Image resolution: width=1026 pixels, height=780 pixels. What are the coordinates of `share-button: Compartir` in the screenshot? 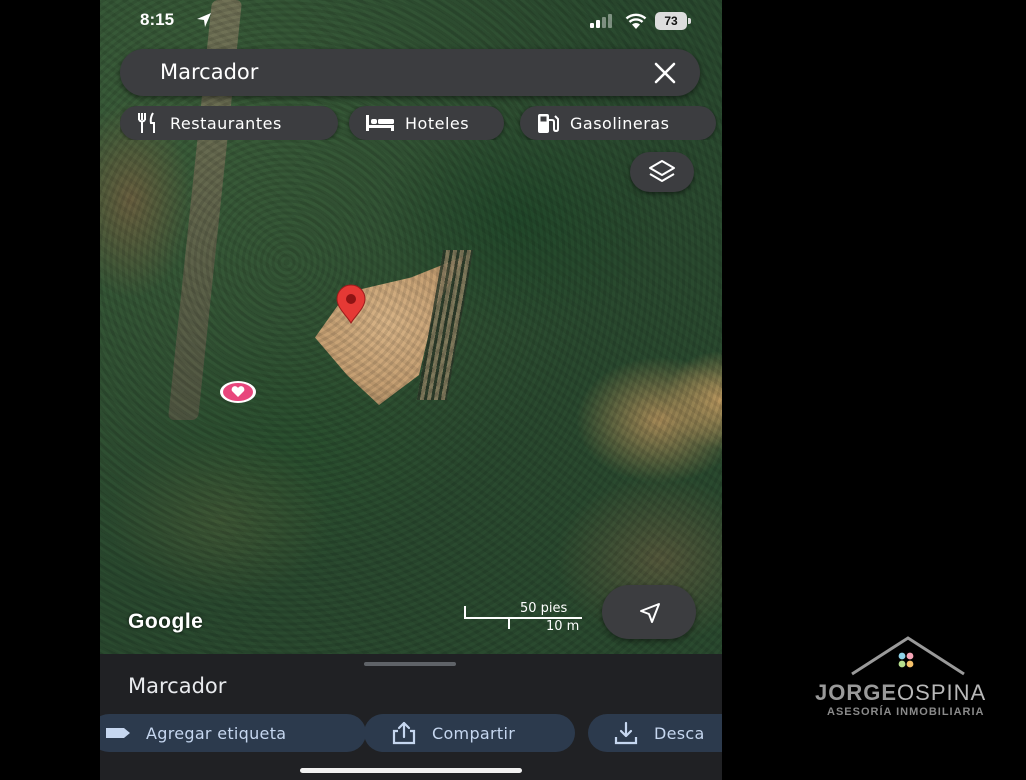 It's located at (469, 733).